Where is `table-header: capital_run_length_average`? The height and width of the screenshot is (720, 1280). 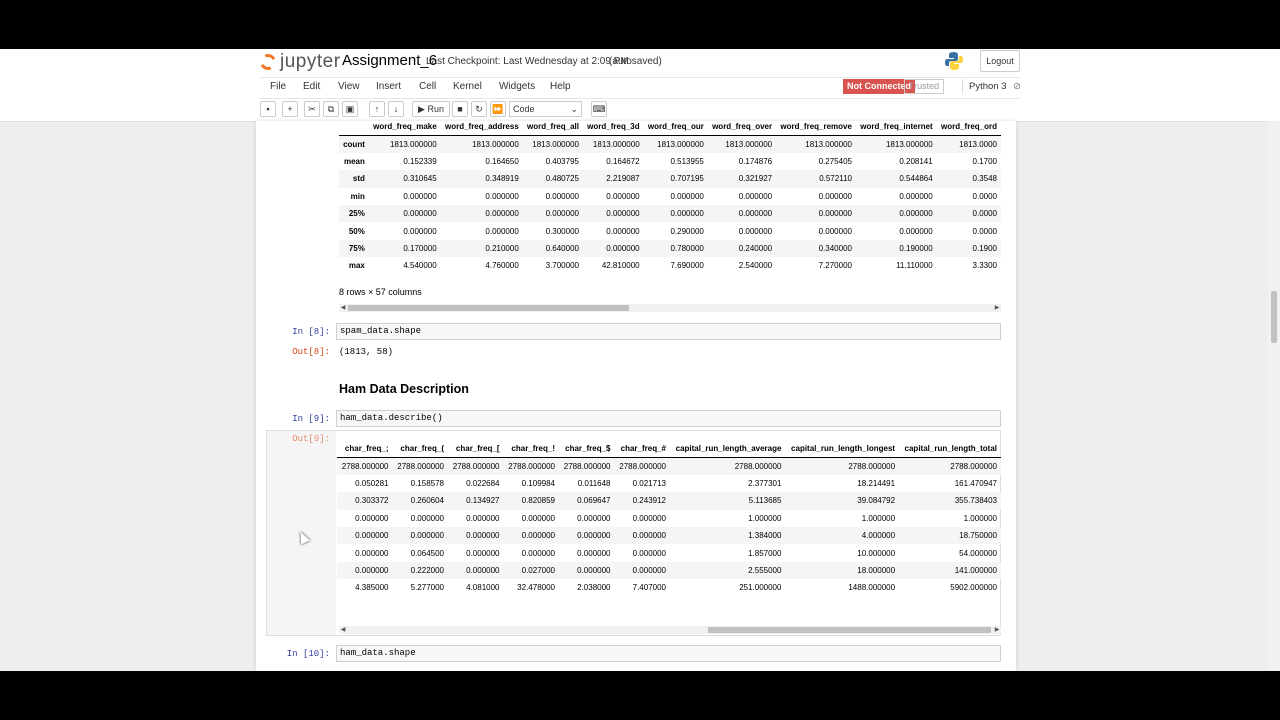
table-header: capital_run_length_average is located at coordinates (728, 448).